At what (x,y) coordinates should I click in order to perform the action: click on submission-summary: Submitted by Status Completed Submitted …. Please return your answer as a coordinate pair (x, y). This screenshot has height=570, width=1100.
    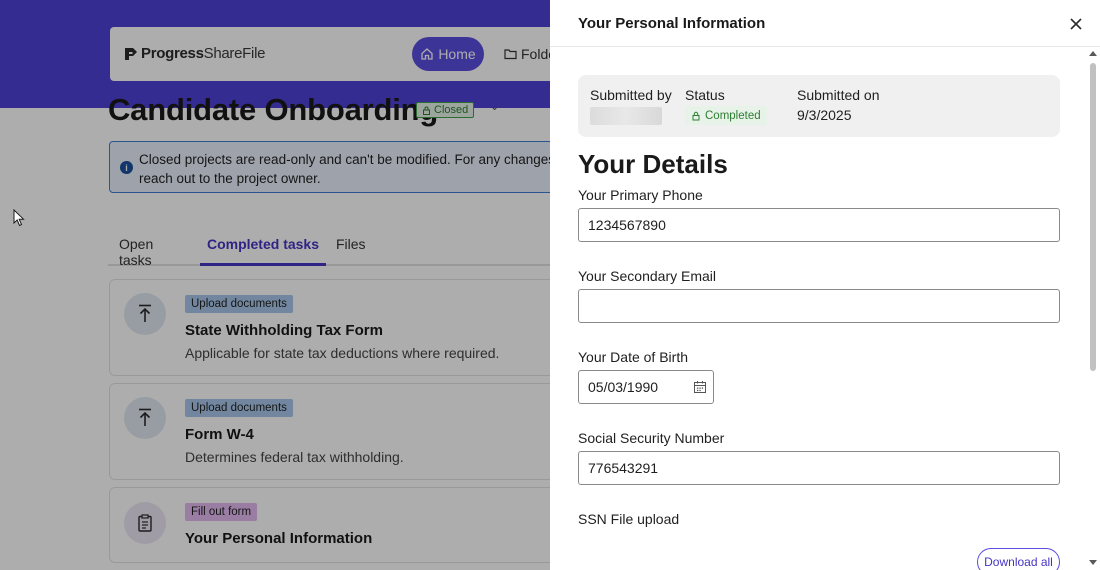
    Looking at the image, I should click on (819, 106).